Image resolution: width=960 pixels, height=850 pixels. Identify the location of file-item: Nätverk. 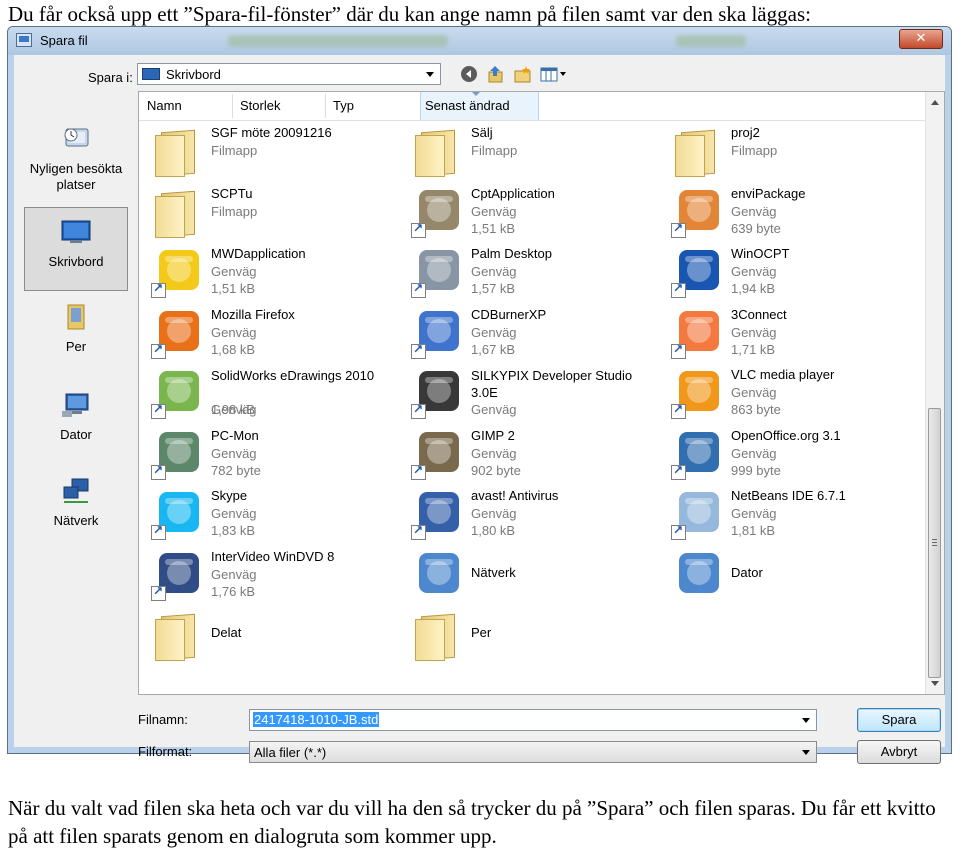
(534, 576).